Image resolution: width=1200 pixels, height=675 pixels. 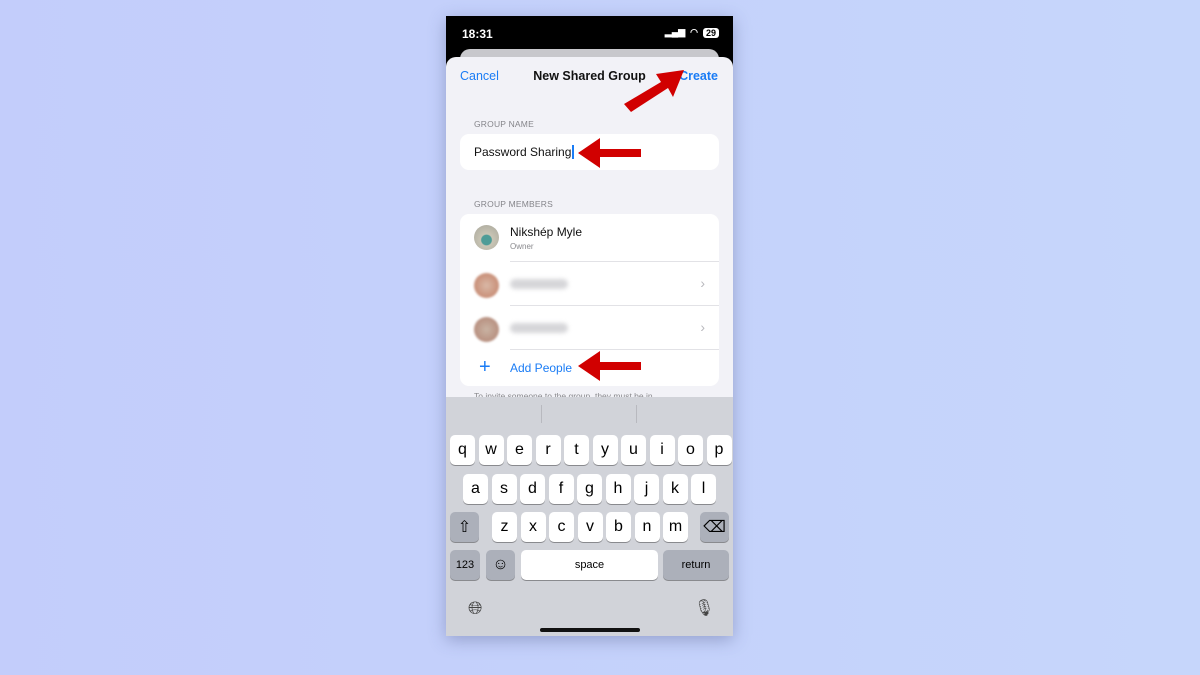 I want to click on key-b: b, so click(x=618, y=527).